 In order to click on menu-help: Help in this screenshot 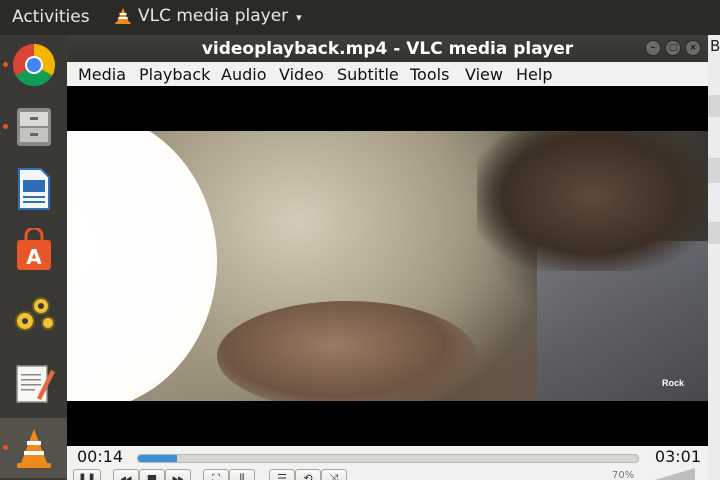, I will do `click(534, 74)`.